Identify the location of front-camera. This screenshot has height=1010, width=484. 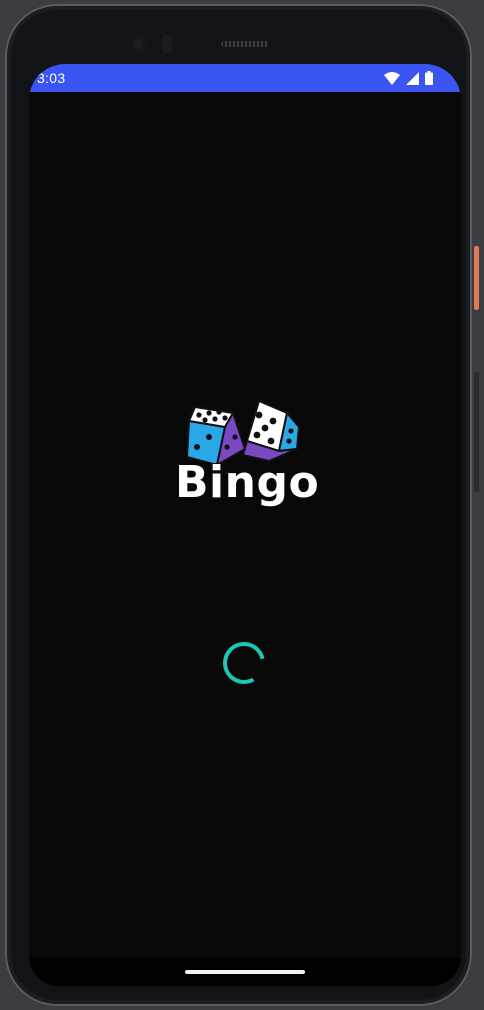
(138, 44).